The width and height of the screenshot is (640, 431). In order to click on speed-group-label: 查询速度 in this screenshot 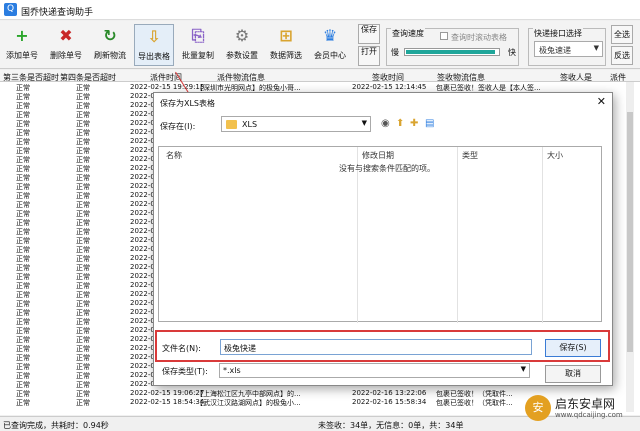, I will do `click(408, 33)`.